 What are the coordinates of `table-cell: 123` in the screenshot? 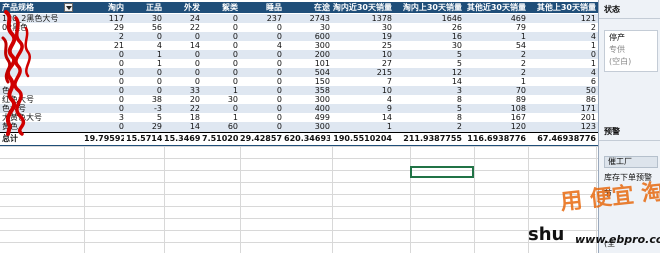 It's located at (562, 127).